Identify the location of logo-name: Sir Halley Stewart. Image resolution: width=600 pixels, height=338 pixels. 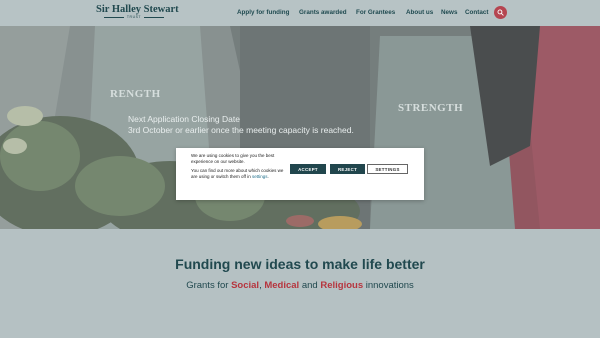
(137, 9).